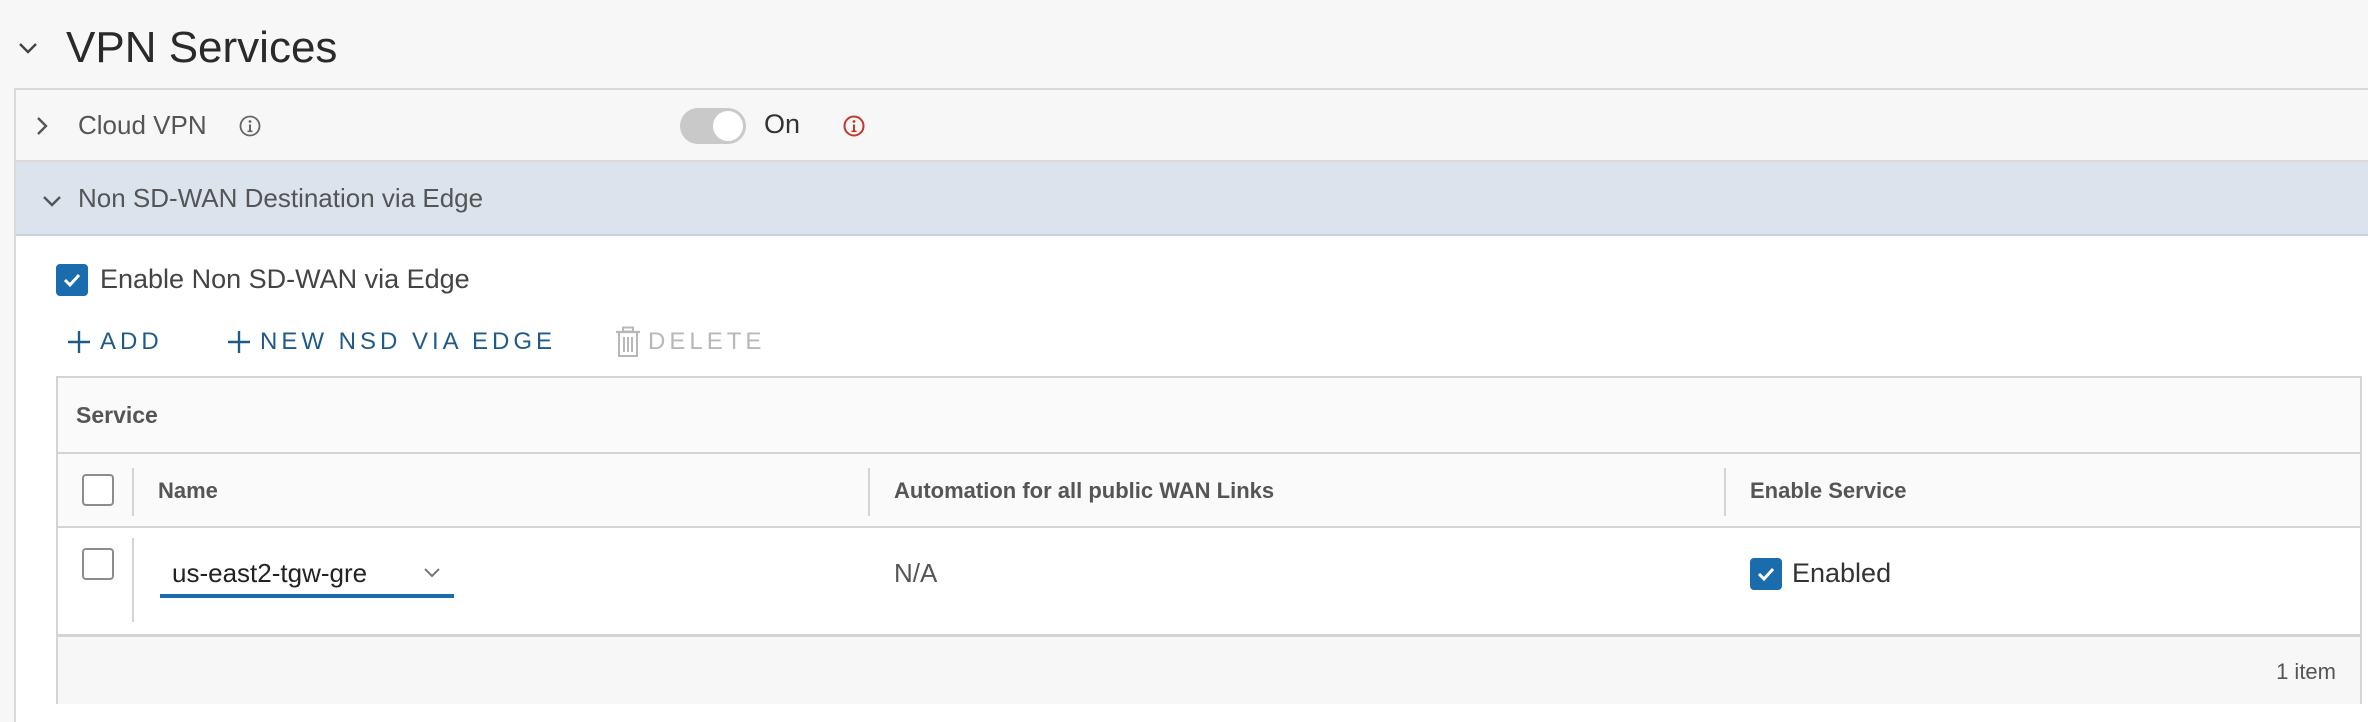  What do you see at coordinates (1192, 126) in the screenshot?
I see `cloud-vpn-row: Cloud VPN On` at bounding box center [1192, 126].